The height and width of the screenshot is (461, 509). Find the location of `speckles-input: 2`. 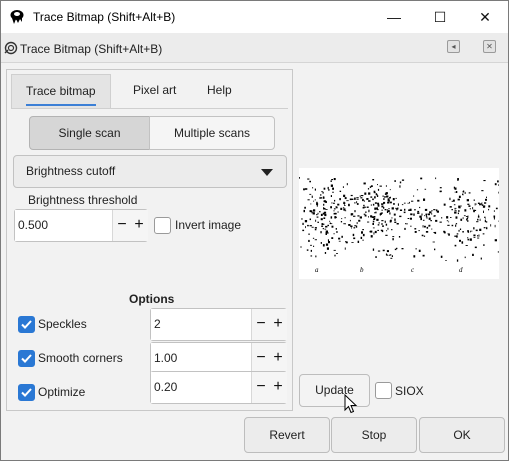

speckles-input: 2 is located at coordinates (201, 324).